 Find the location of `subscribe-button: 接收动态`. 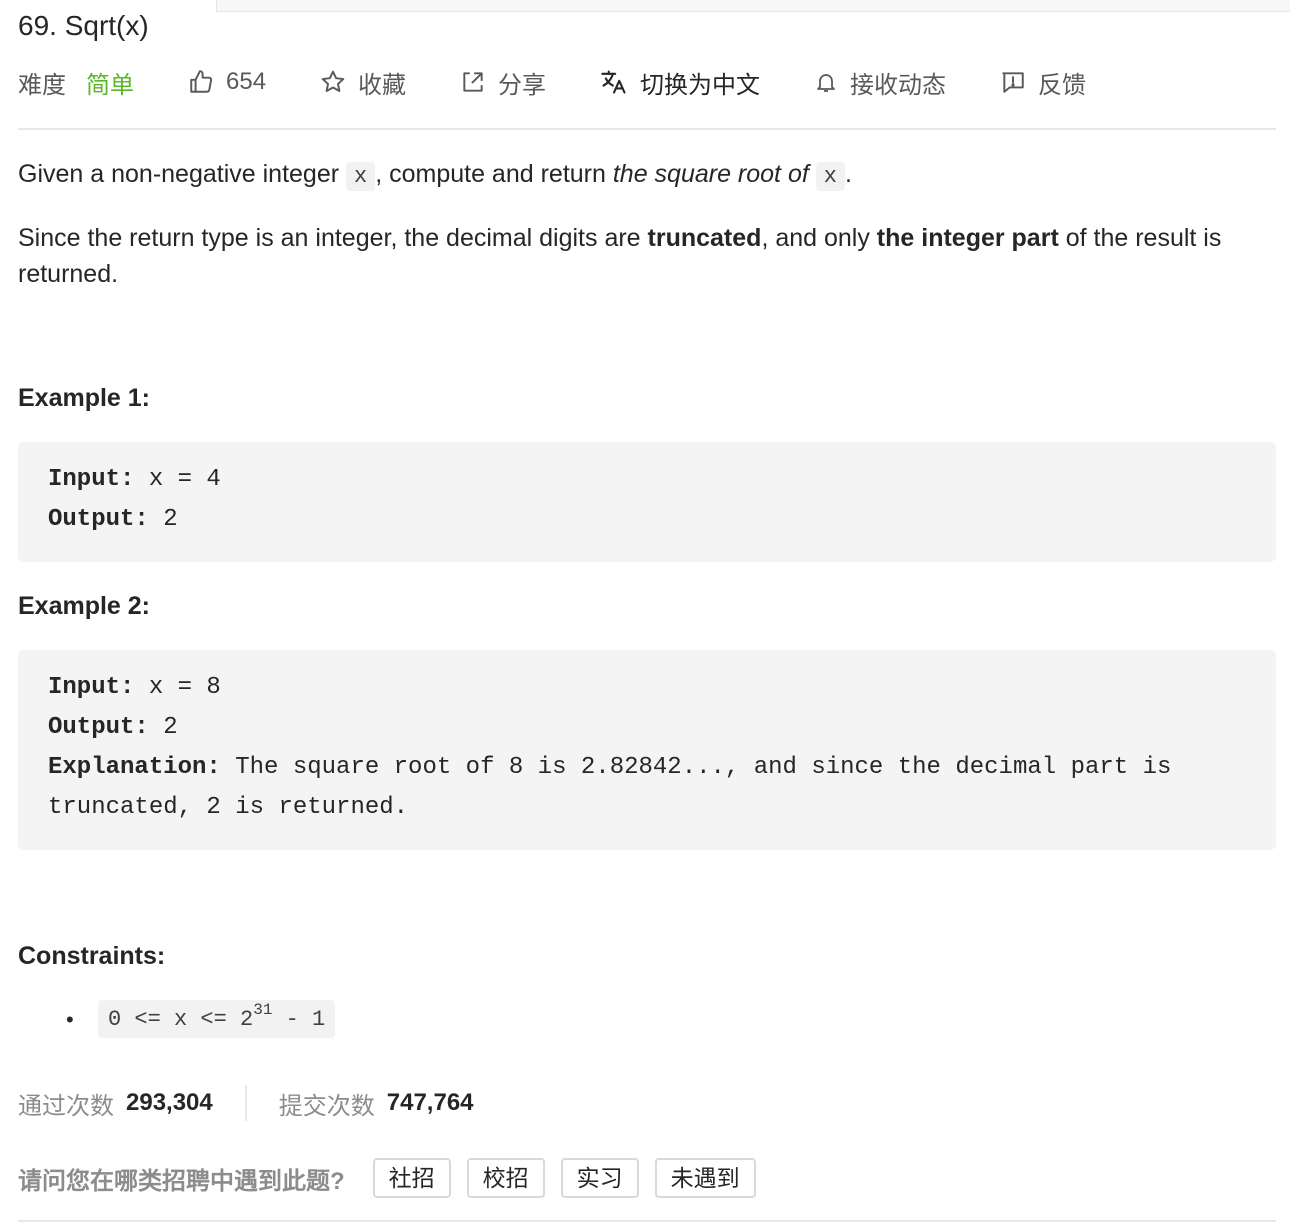

subscribe-button: 接收动态 is located at coordinates (880, 82).